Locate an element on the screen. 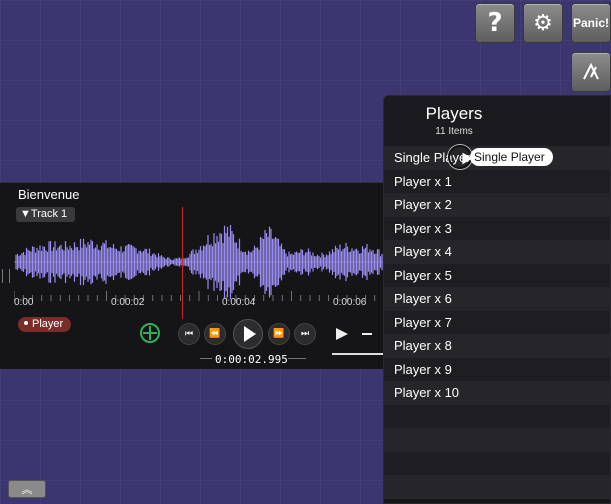  list-item: Player x 10 is located at coordinates (497, 393).